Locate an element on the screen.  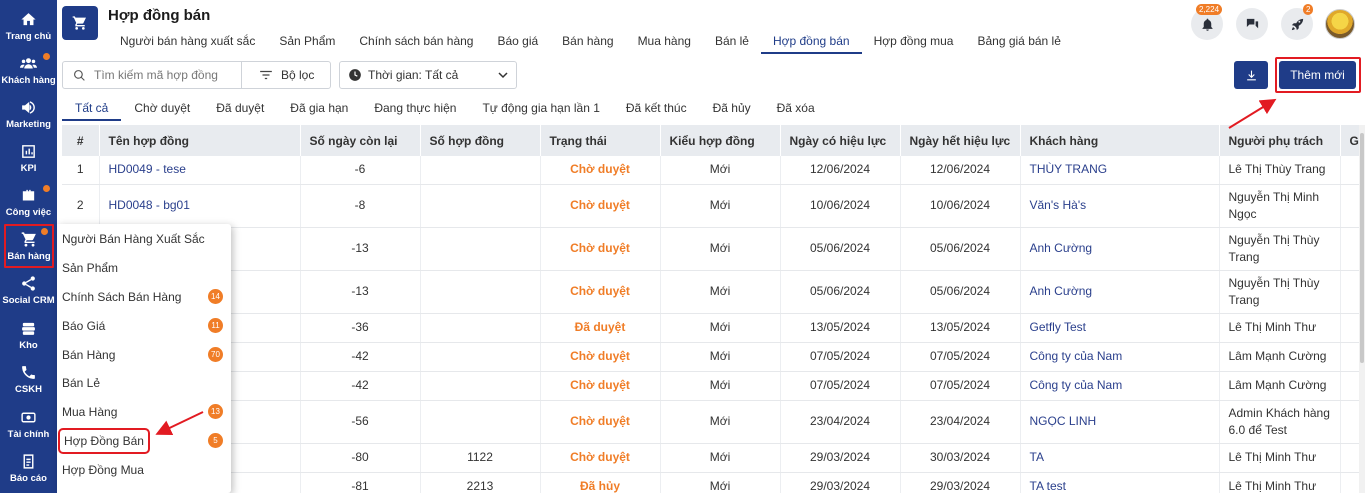
submenu-item: Chính Sách Bán Hàng 14 is located at coordinates (144, 296).